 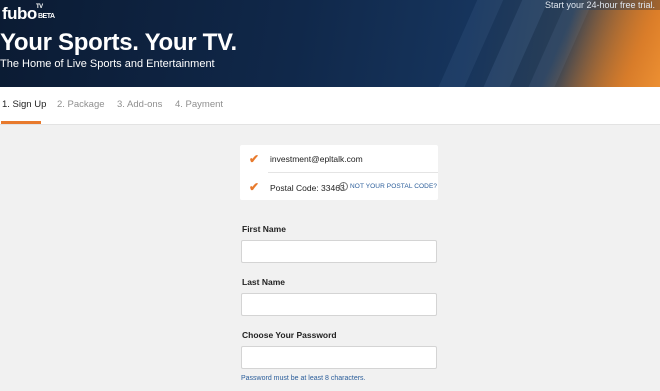 I want to click on not-your-postal-code-link: NOT YOUR POSTAL CODE?, so click(x=393, y=186).